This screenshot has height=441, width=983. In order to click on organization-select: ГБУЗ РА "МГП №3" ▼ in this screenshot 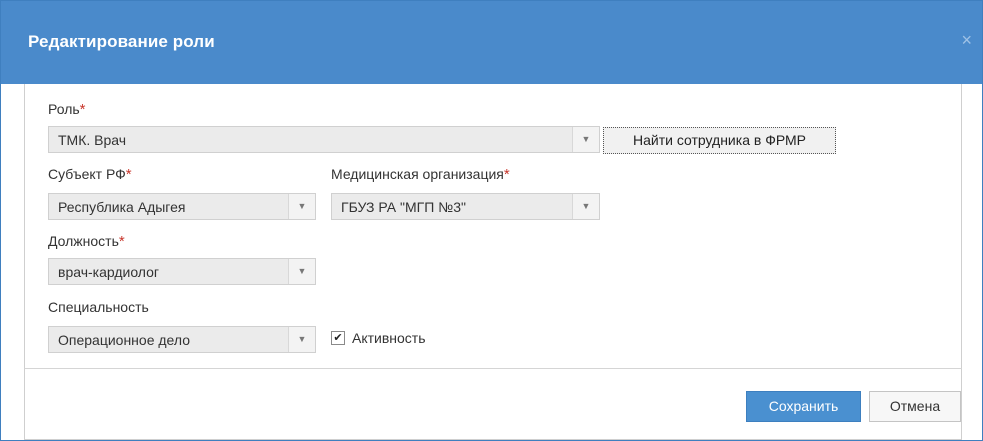, I will do `click(465, 206)`.